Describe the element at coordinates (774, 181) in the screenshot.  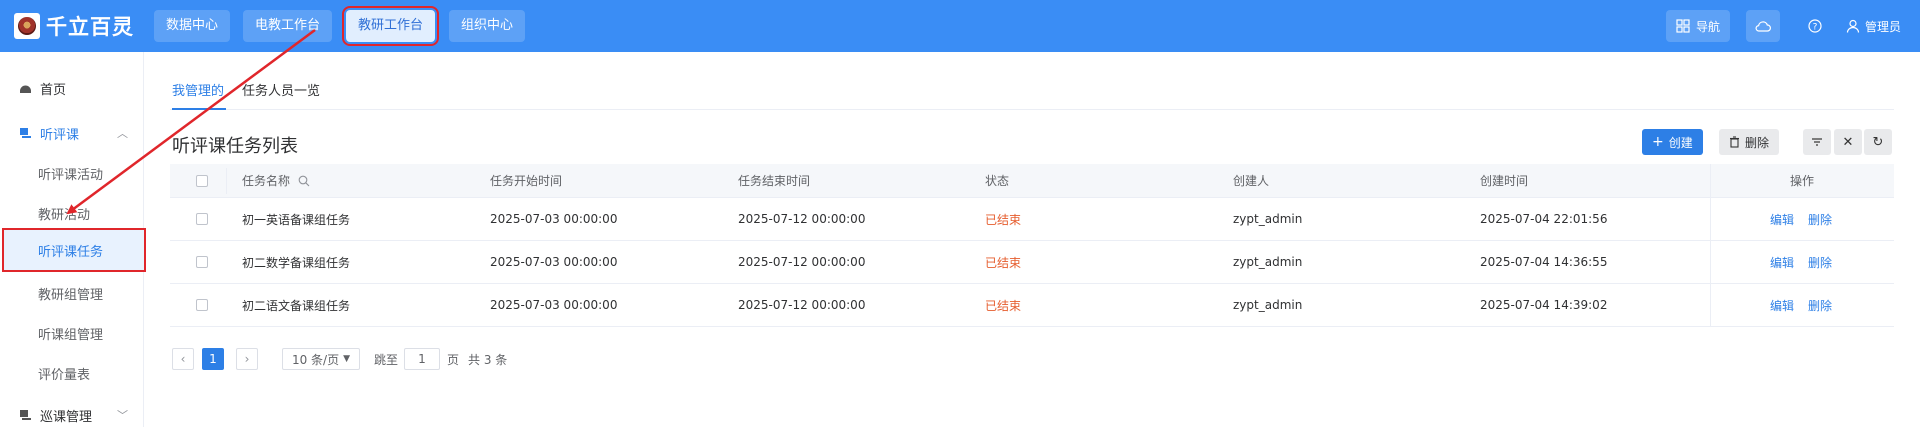
I see `header-end-time: 任务结束时间` at that location.